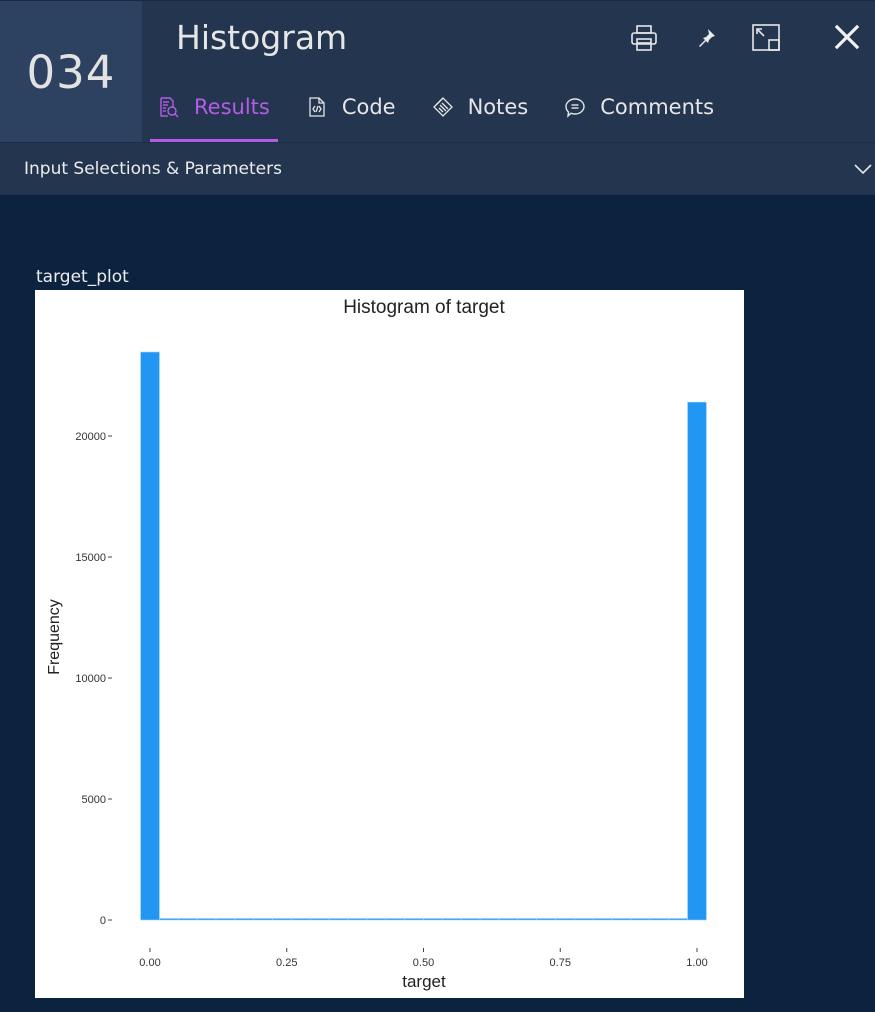 Image resolution: width=875 pixels, height=1012 pixels. Describe the element at coordinates (644, 38) in the screenshot. I see `print-icon` at that location.